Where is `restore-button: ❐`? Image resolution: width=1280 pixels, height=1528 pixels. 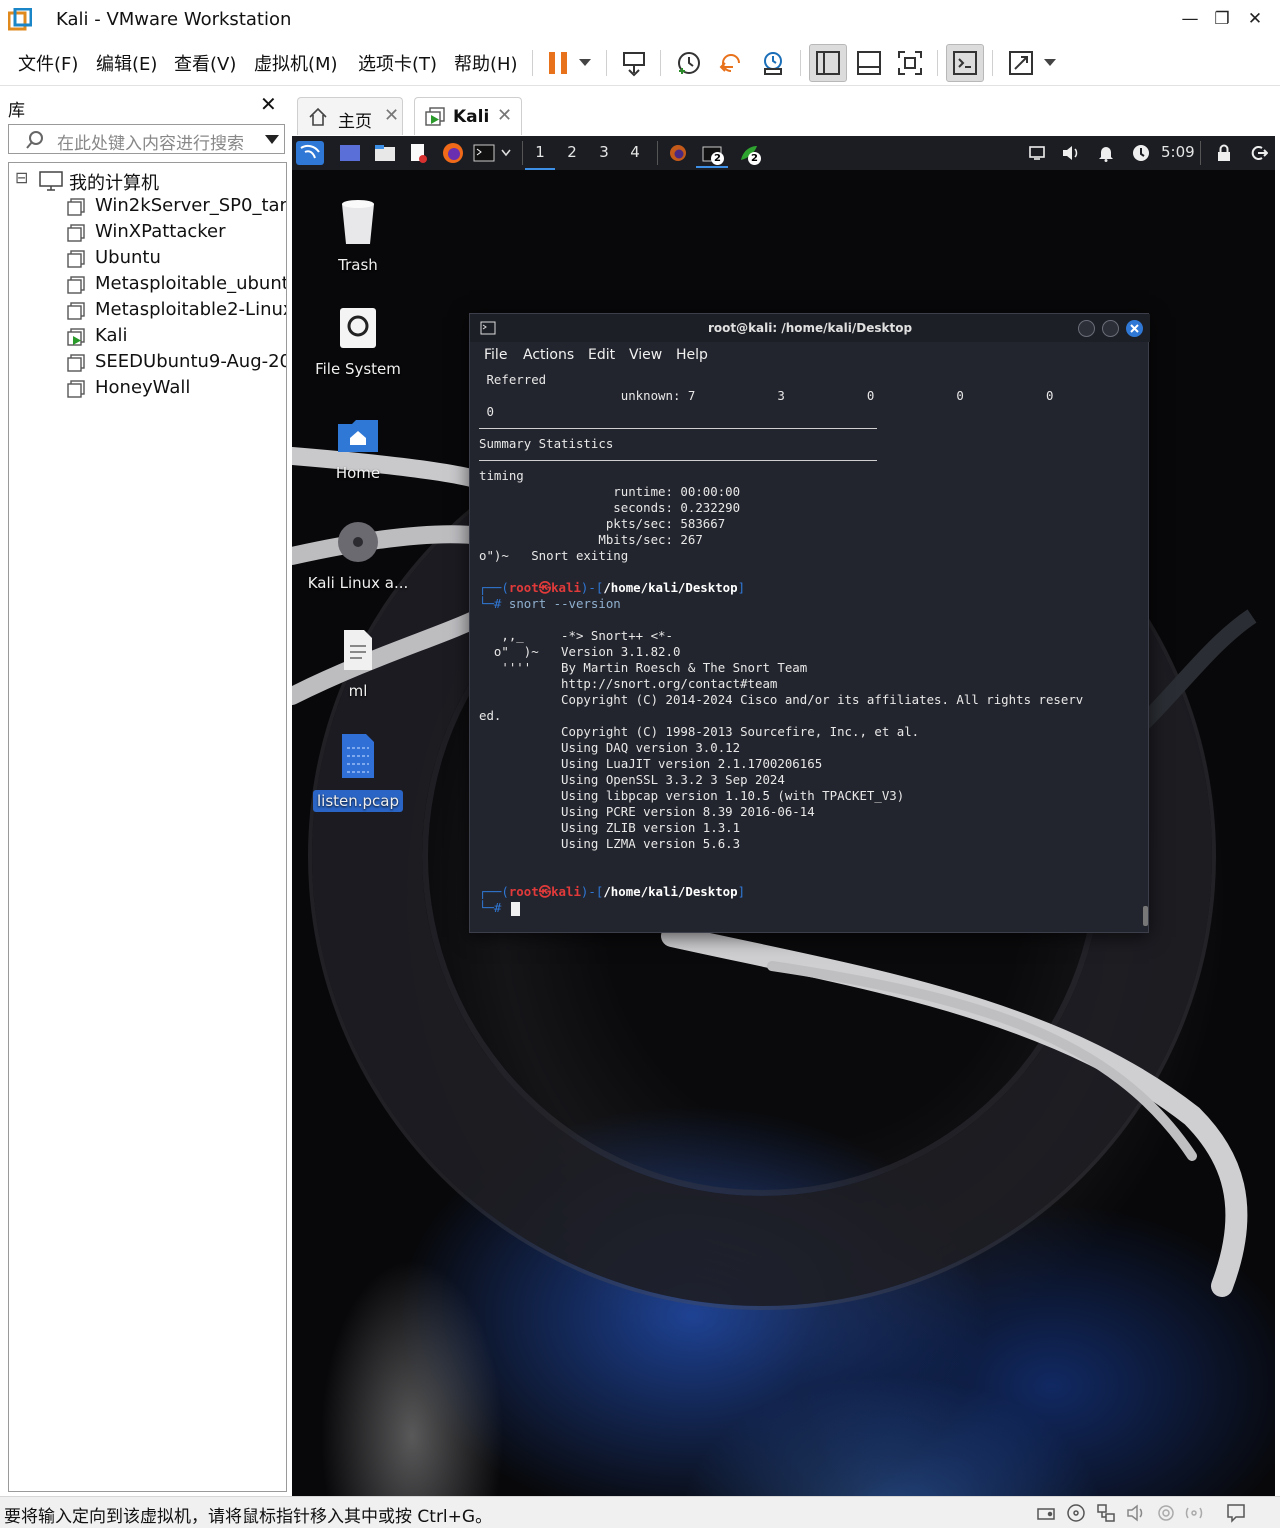
restore-button: ❐ is located at coordinates (1222, 19).